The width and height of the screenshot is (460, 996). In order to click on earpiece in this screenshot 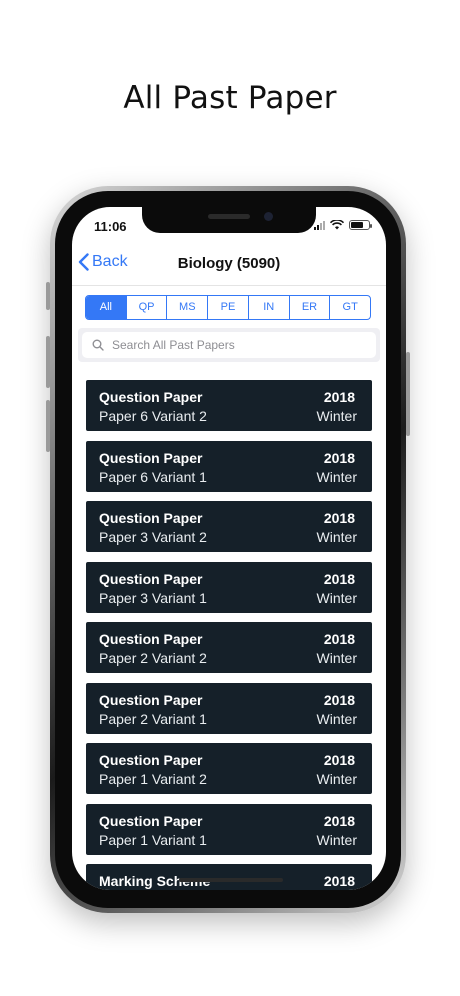, I will do `click(229, 216)`.